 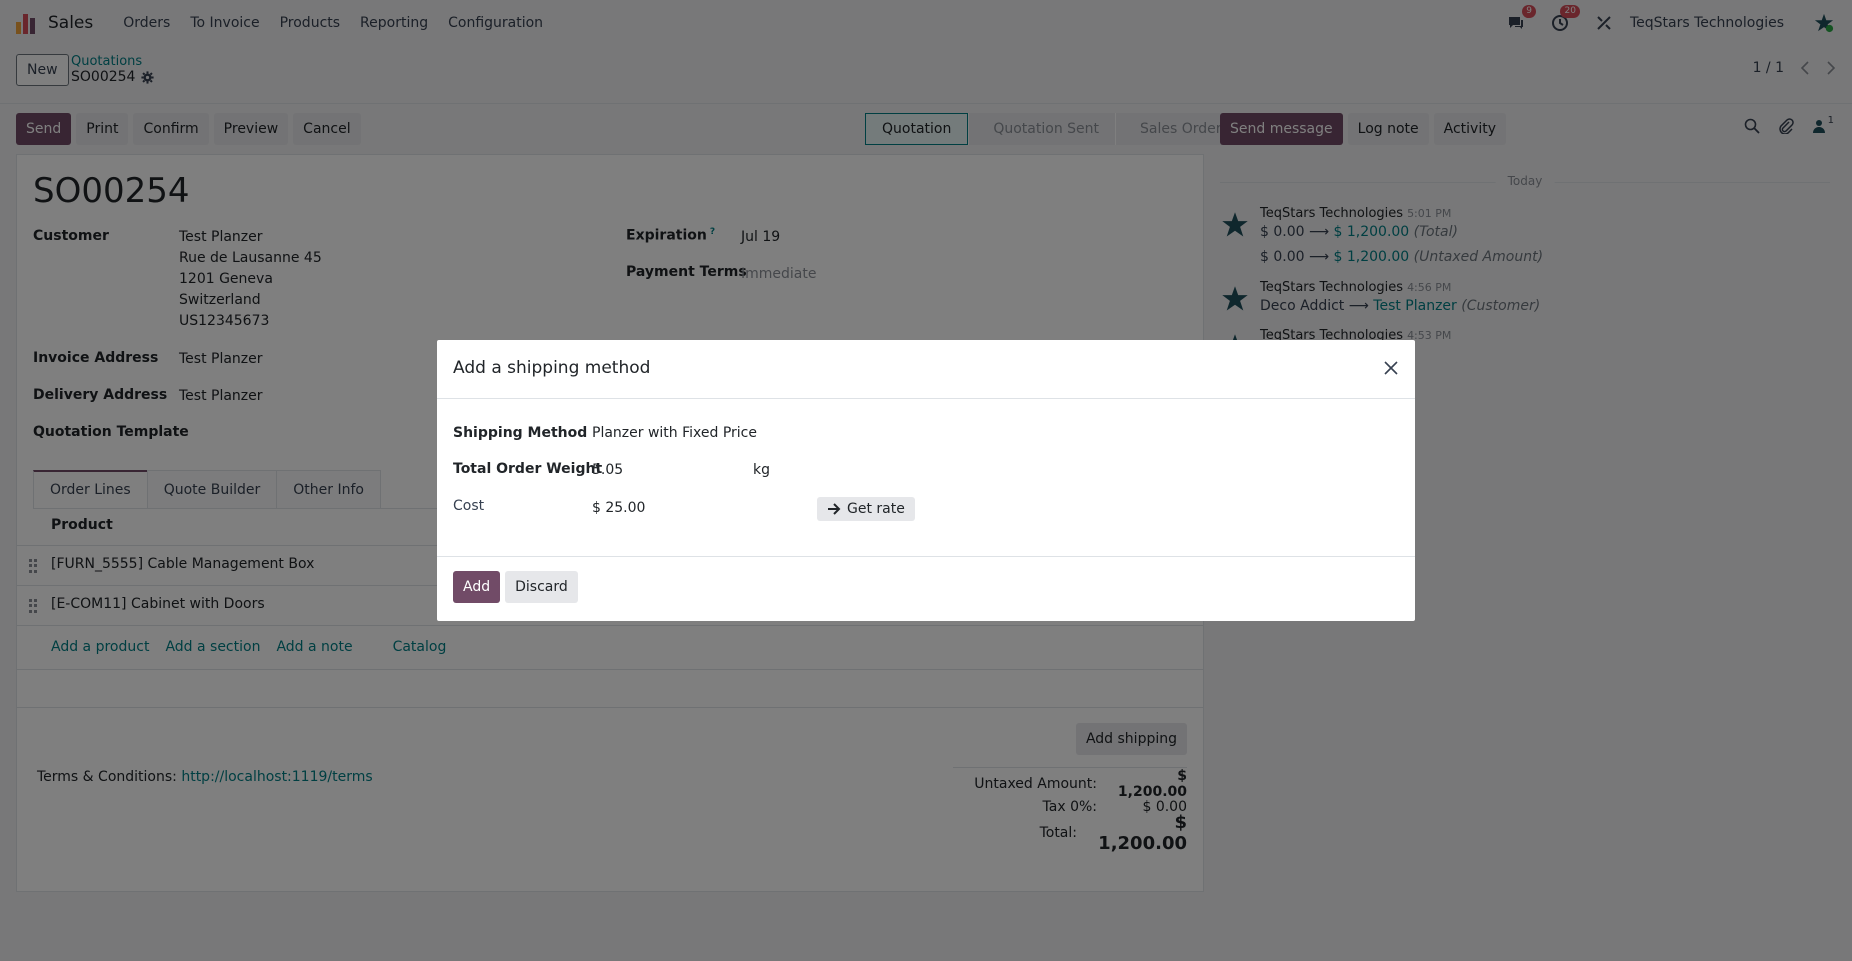 I want to click on discard-button: Discard, so click(x=541, y=587).